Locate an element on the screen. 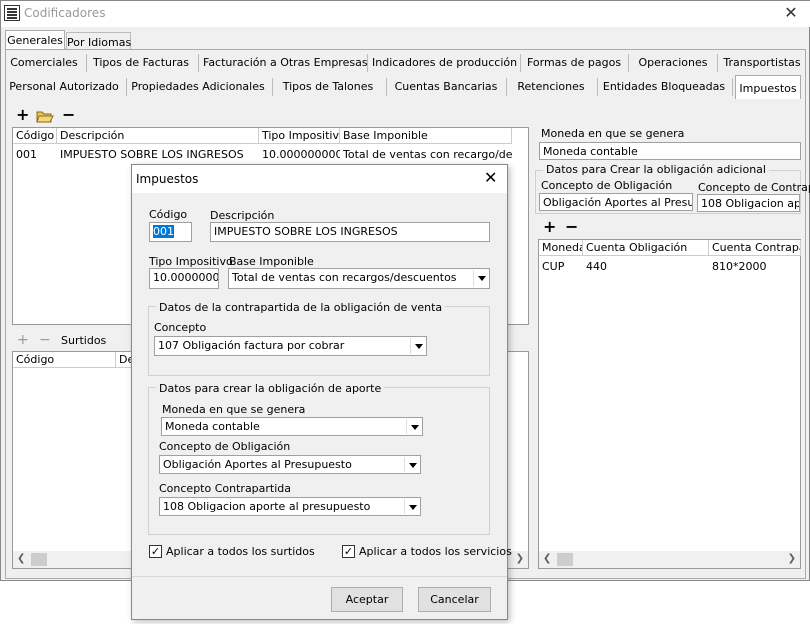 The height and width of the screenshot is (624, 810). tab-comerciales: Comerciales is located at coordinates (44, 62).